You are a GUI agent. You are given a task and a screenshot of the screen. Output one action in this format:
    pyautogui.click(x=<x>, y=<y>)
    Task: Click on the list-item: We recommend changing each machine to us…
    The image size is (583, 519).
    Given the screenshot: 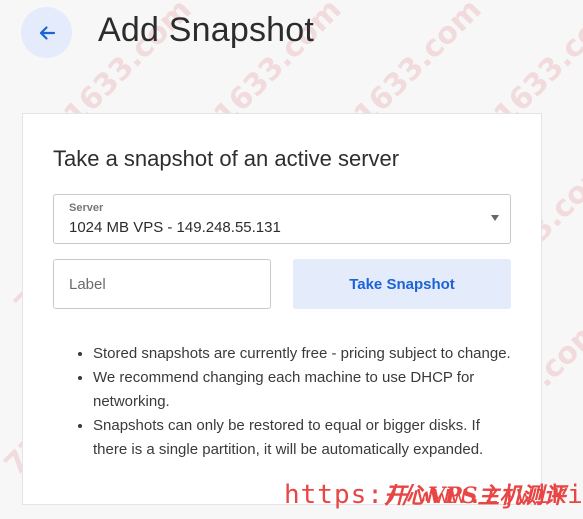 What is the action you would take?
    pyautogui.click(x=304, y=390)
    